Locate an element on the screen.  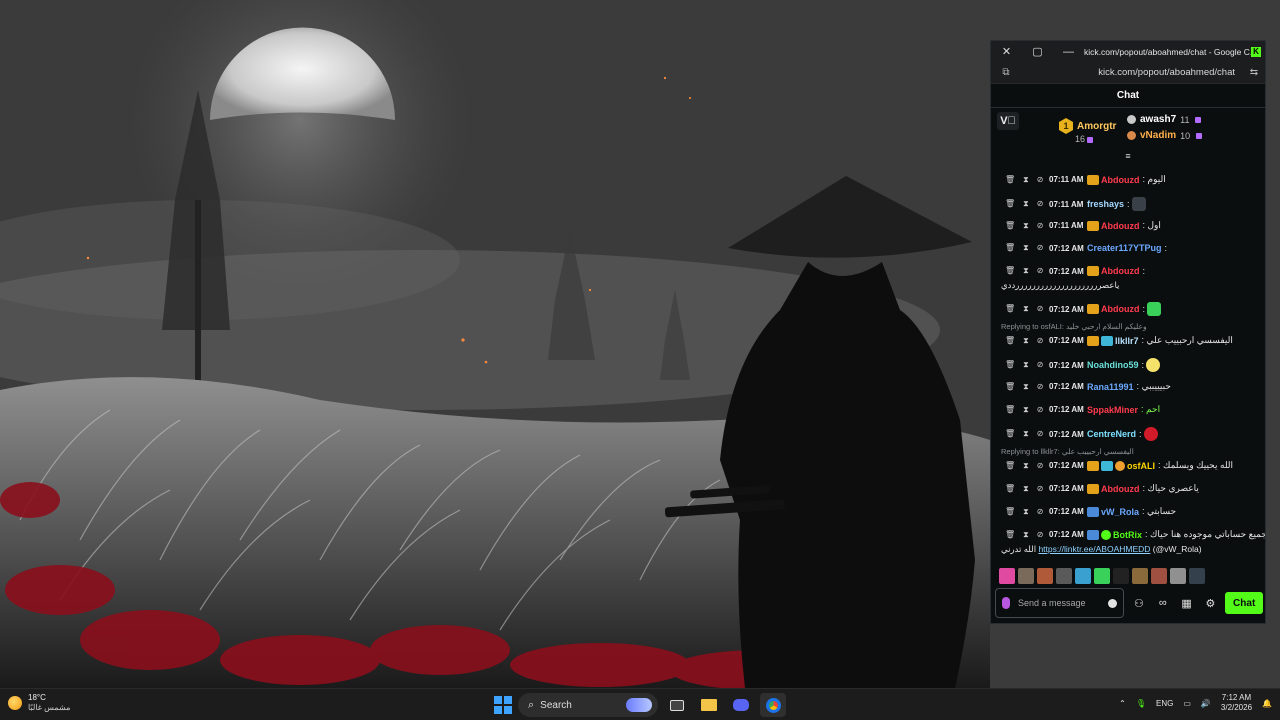
message-username: SppakMiner is located at coordinates (1112, 410).